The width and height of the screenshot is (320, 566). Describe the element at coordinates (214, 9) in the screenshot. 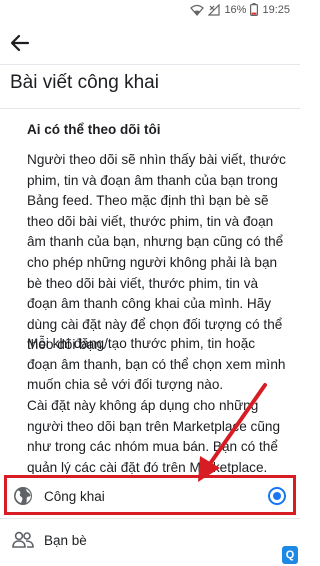

I see `signal-icon` at that location.